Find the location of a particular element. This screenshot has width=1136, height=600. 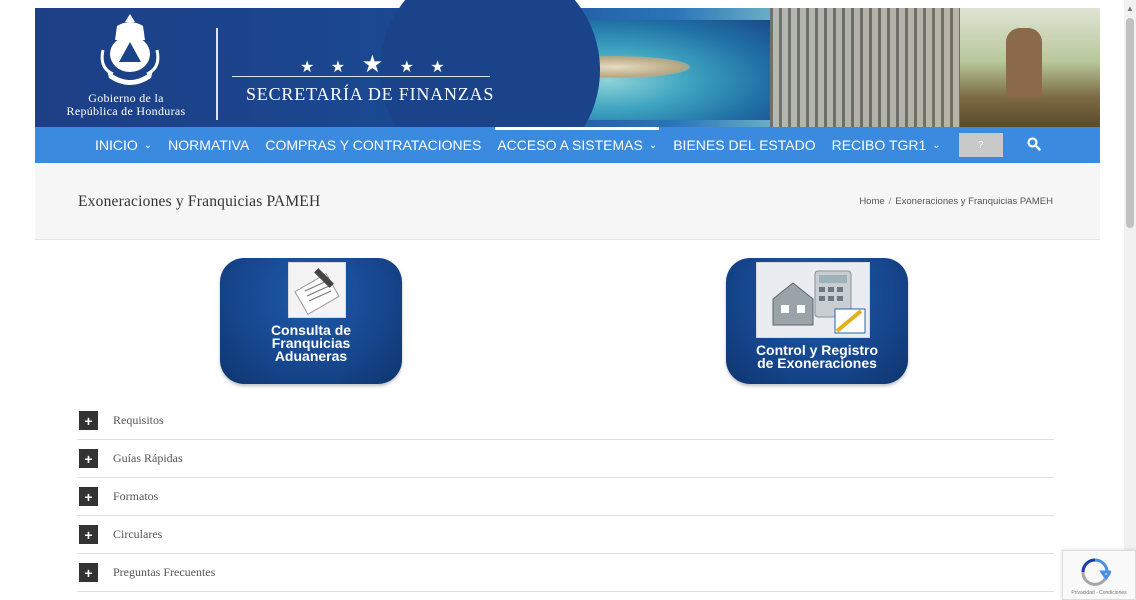

stars-row: ★ ★ ★ ★ ★ is located at coordinates (375, 64).